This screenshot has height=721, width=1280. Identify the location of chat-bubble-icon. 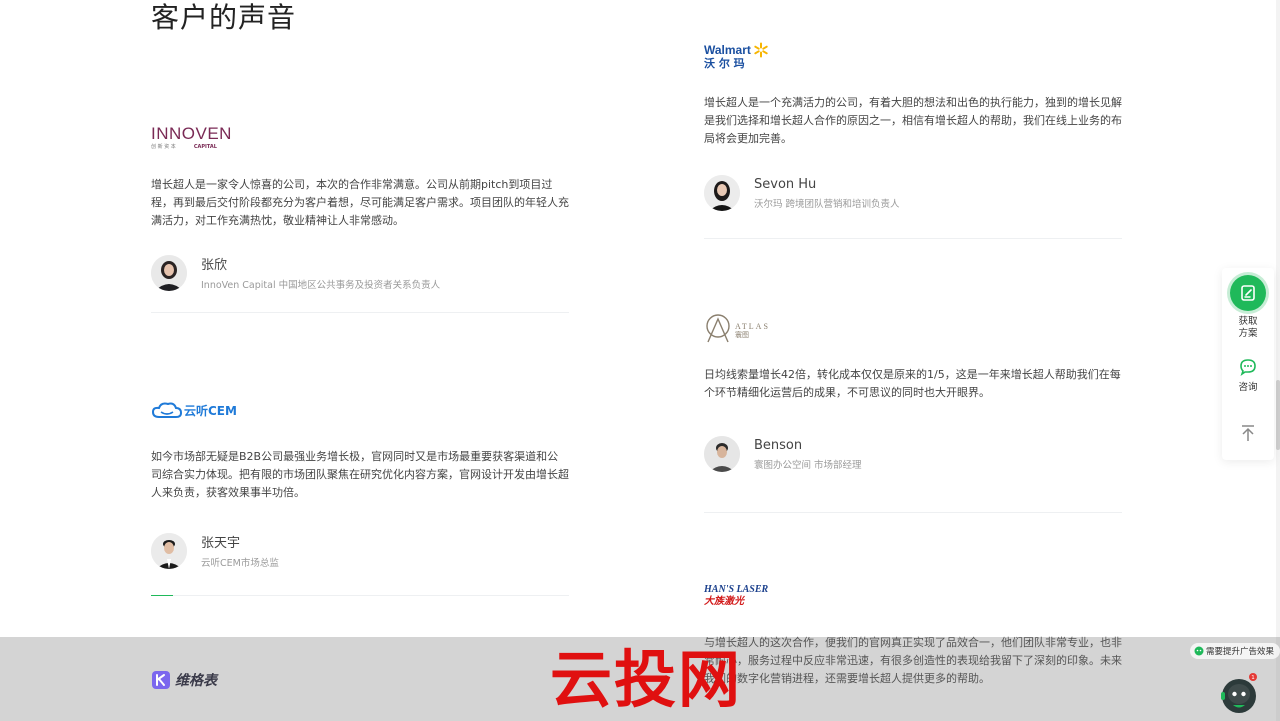
(1248, 367).